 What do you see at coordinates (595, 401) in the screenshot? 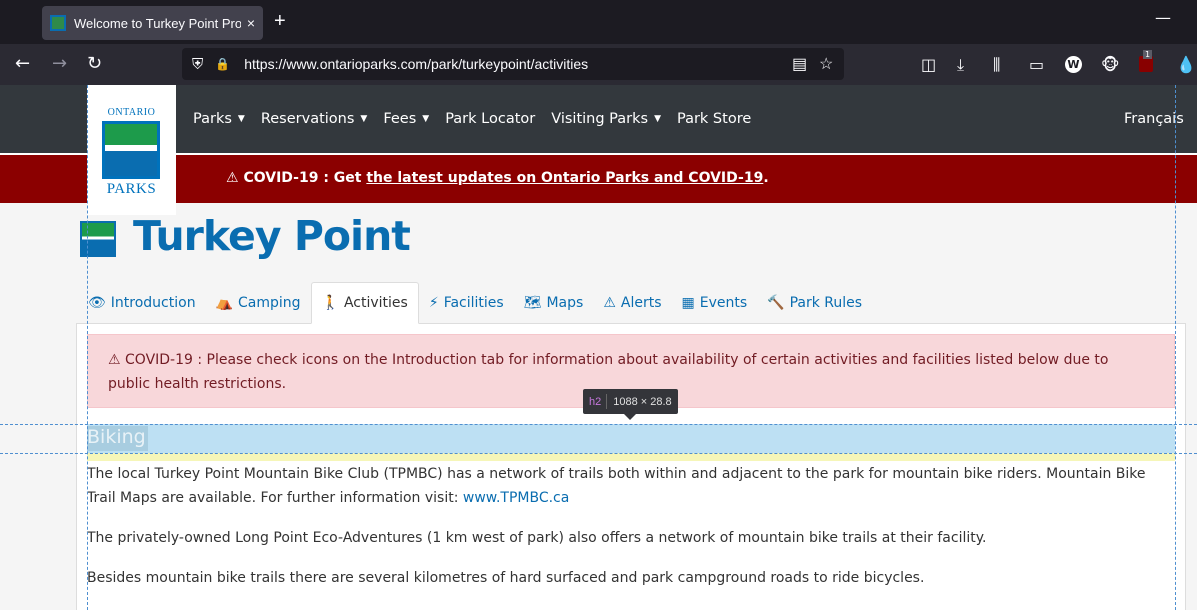
I see `inspector-tag: h2` at bounding box center [595, 401].